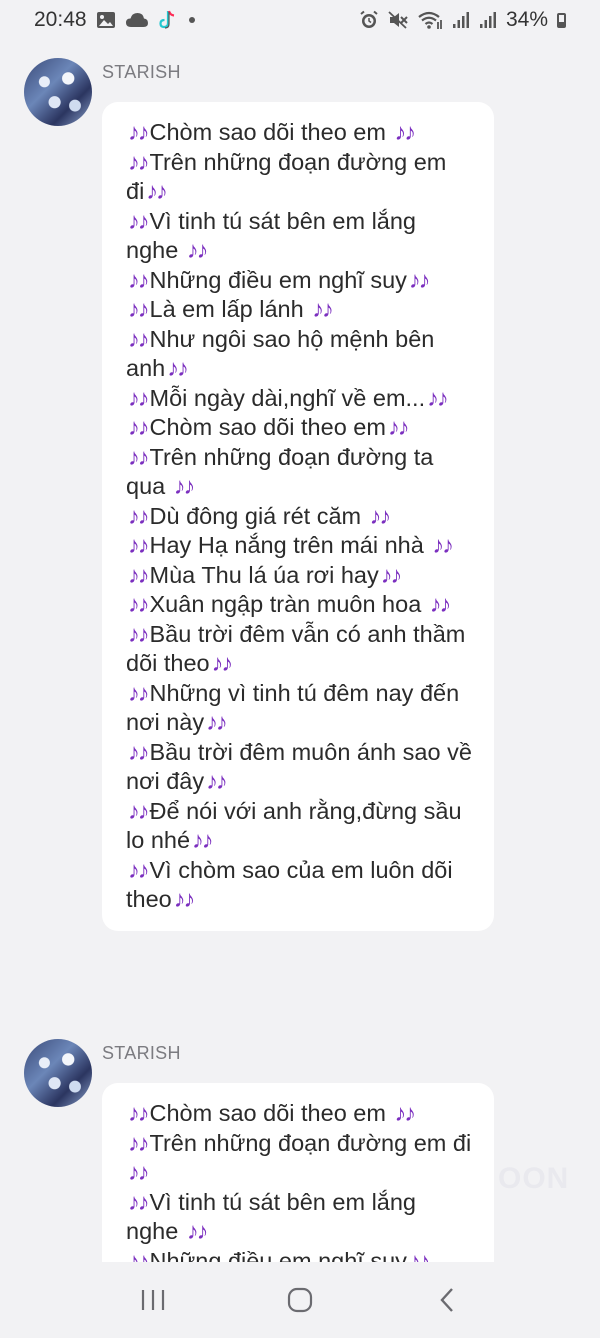 The width and height of the screenshot is (600, 1338). I want to click on back-button, so click(447, 1300).